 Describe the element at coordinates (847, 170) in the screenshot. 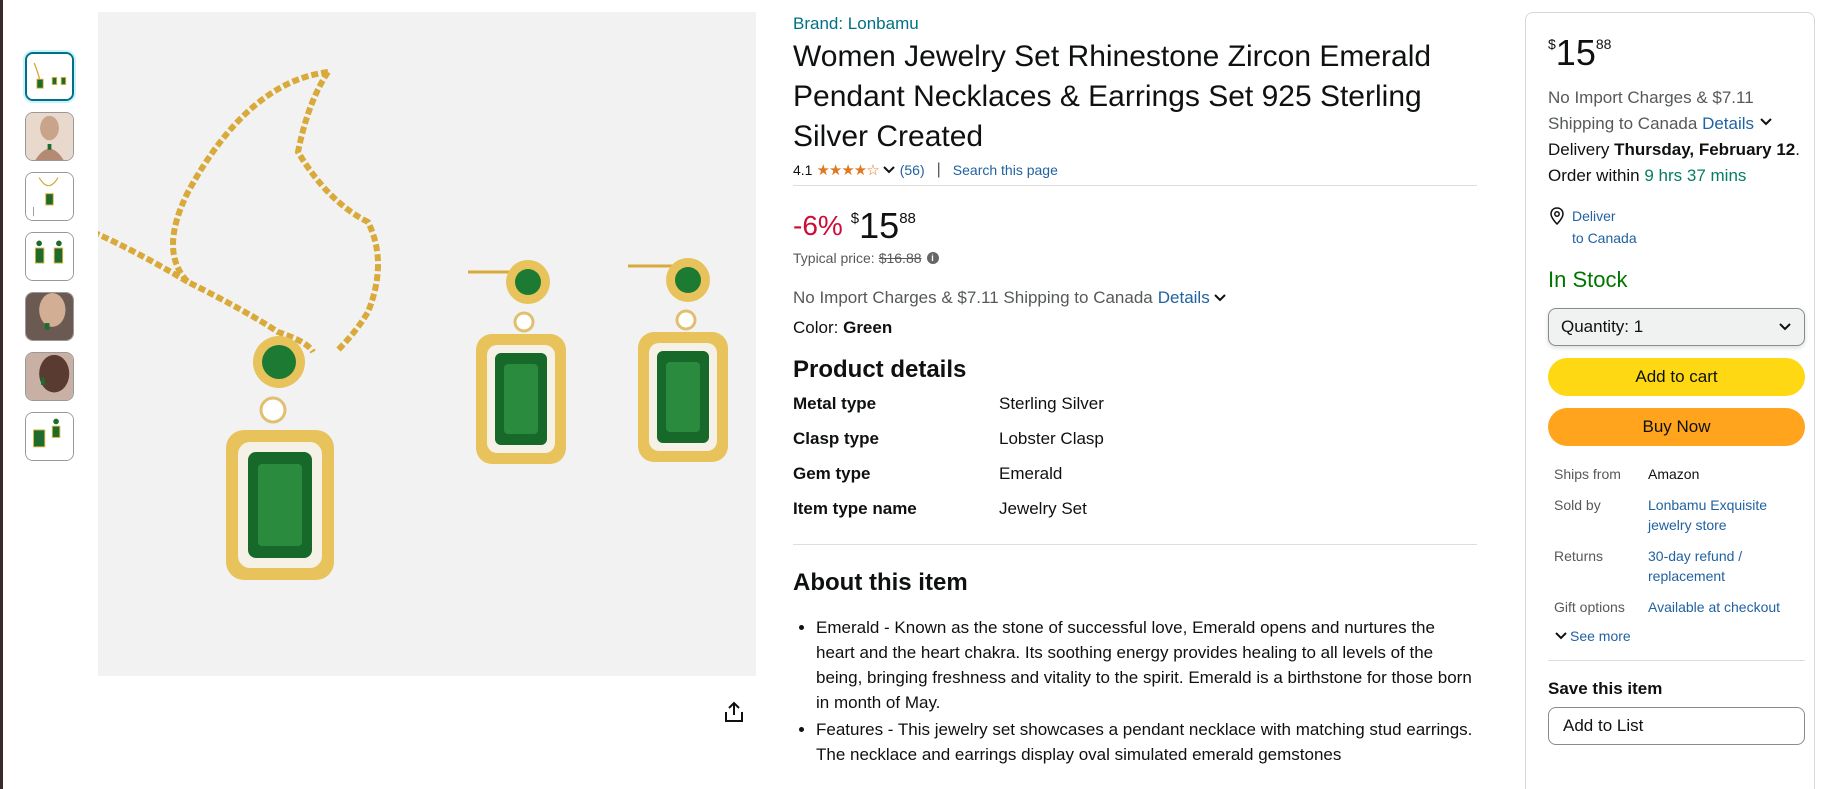

I see `star-rating-icon: ★★★★☆` at that location.